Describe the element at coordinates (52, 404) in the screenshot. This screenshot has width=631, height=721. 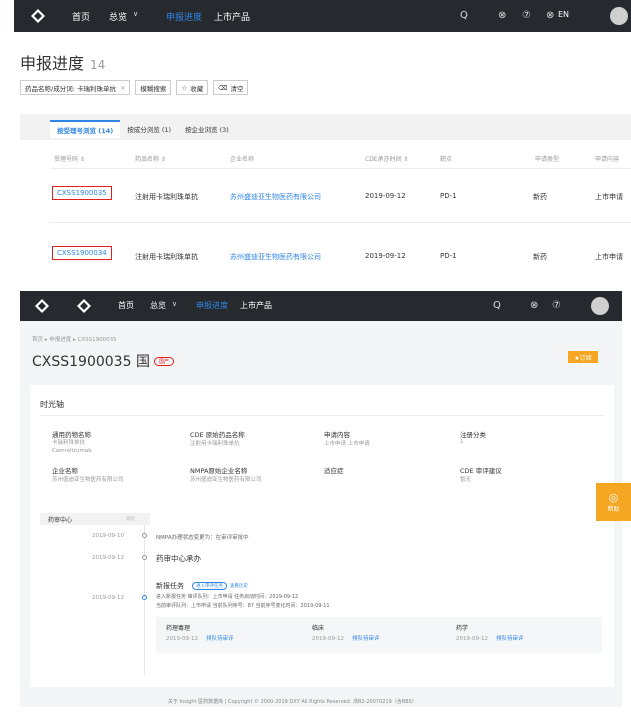
I see `section-title: 时光轴` at that location.